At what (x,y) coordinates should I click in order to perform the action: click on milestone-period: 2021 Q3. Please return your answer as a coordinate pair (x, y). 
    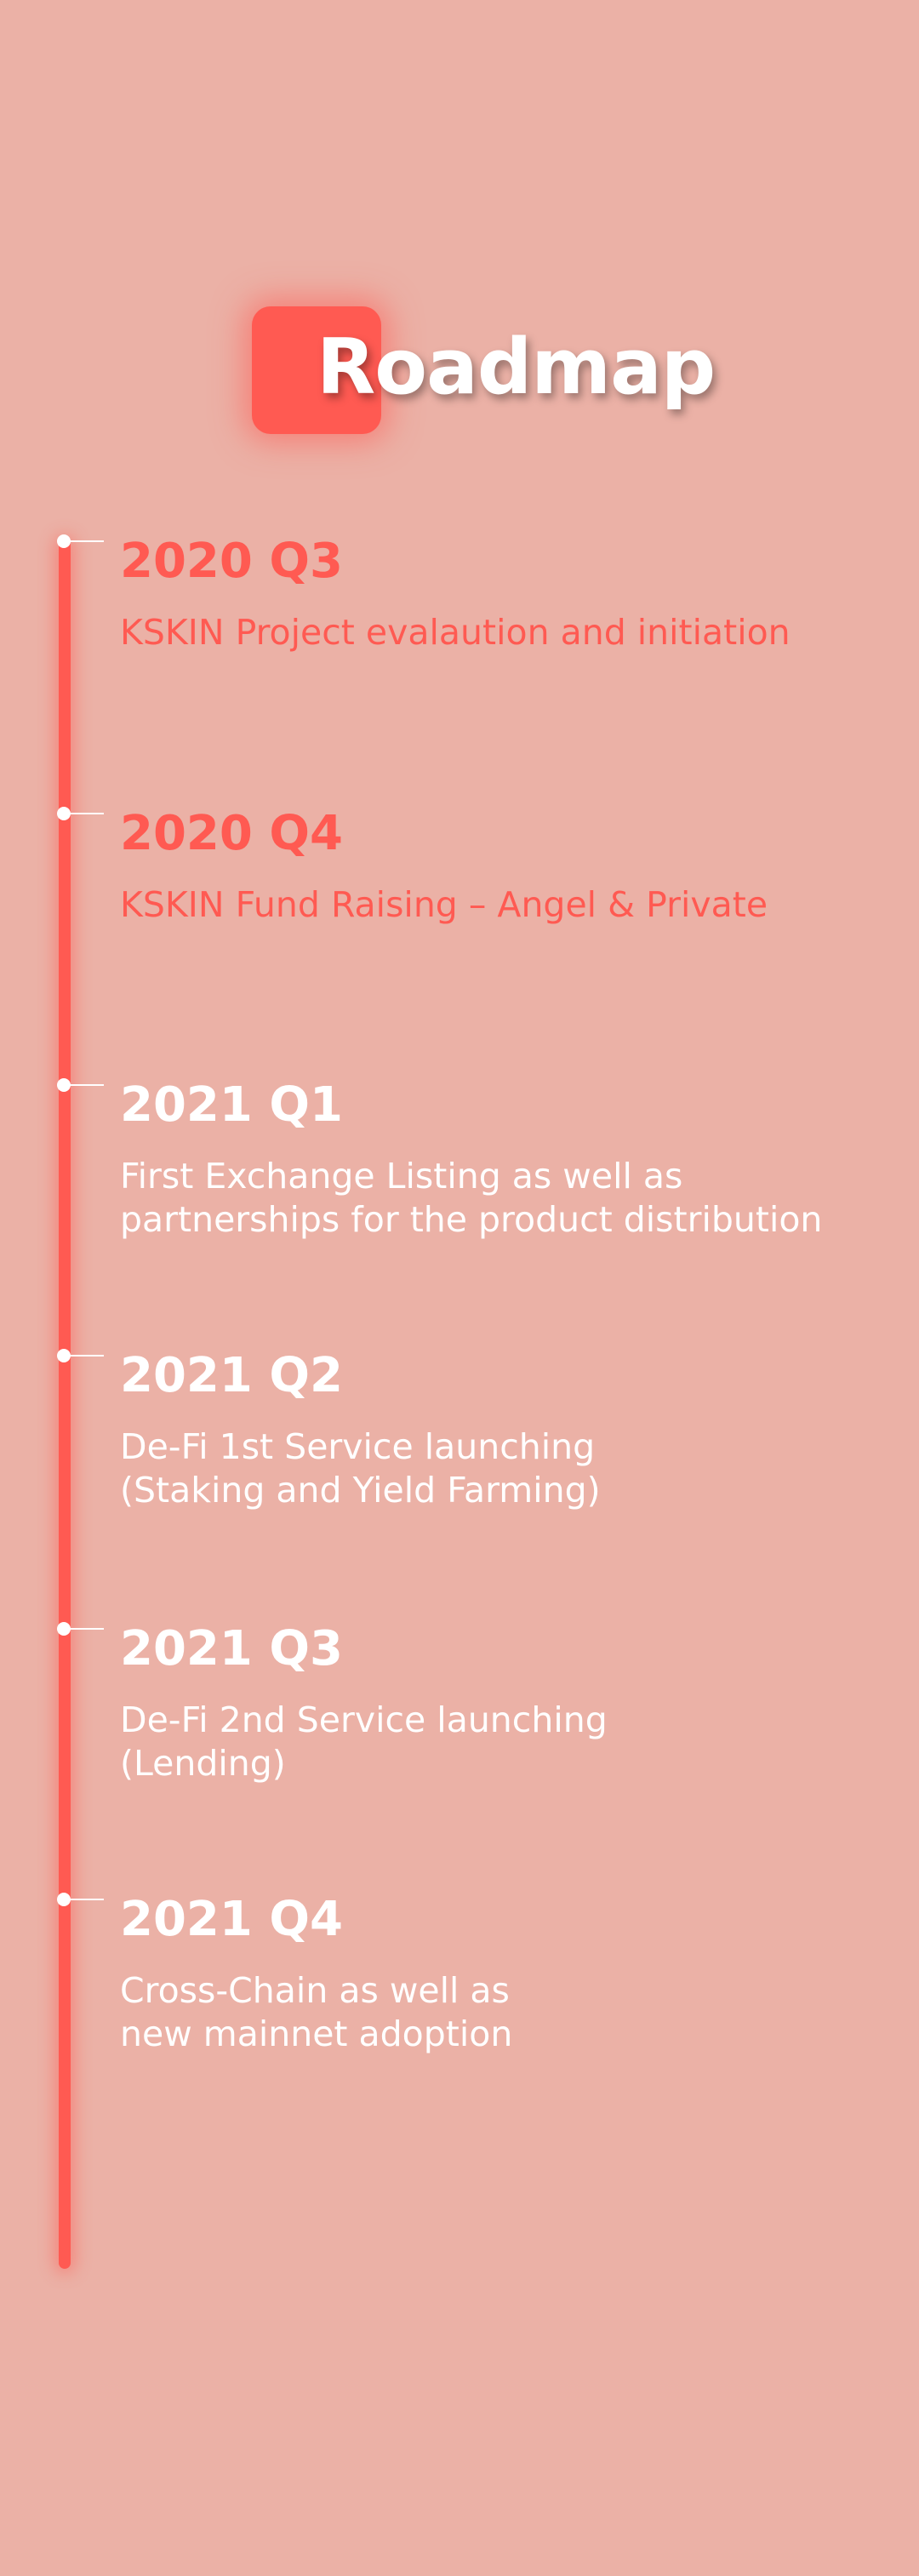
    Looking at the image, I should click on (231, 1648).